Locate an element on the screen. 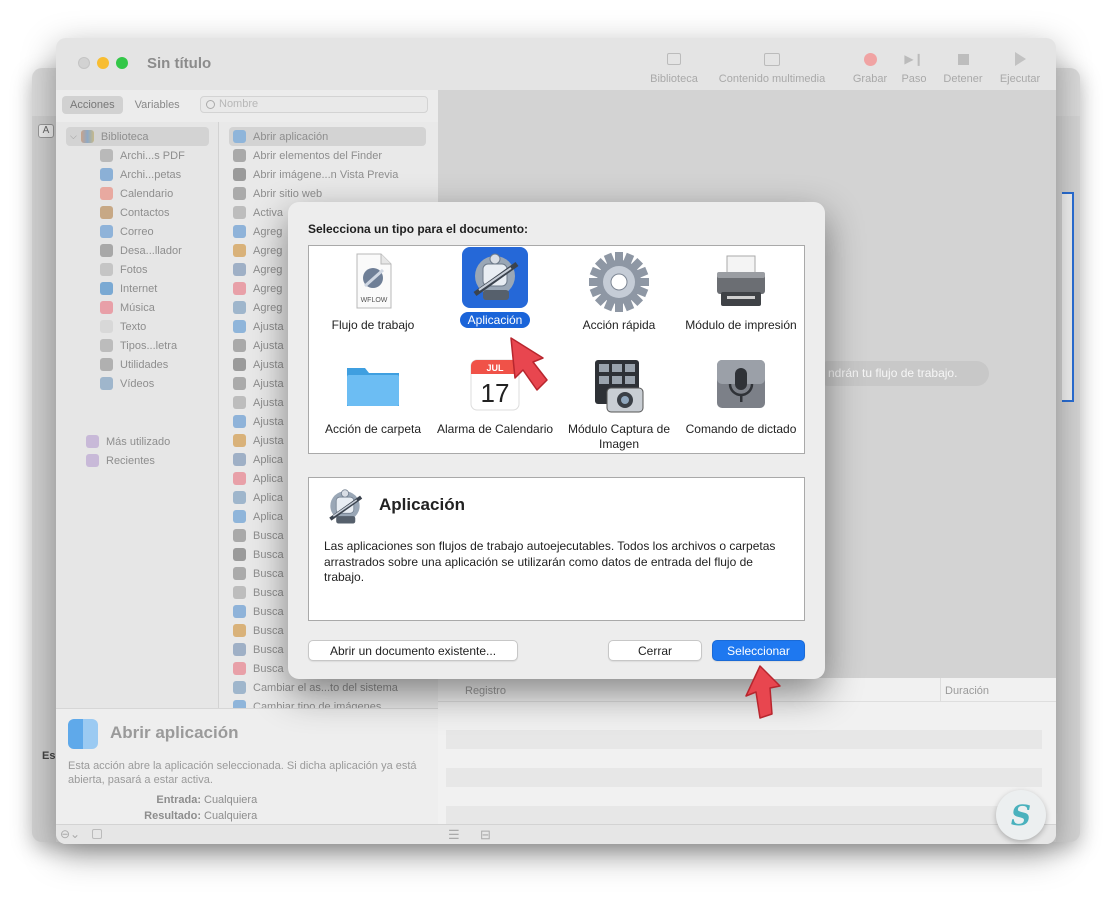  minimize-window-button is located at coordinates (103, 63).